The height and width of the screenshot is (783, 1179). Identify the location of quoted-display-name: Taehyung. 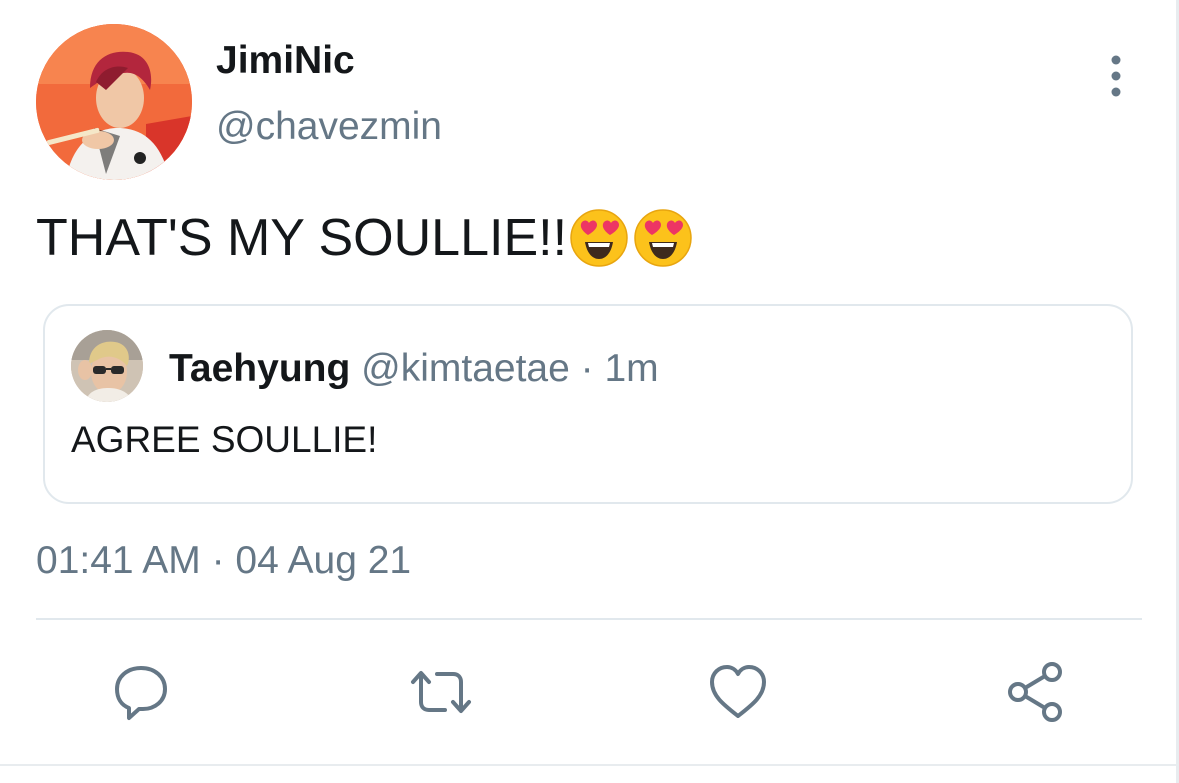
(259, 368).